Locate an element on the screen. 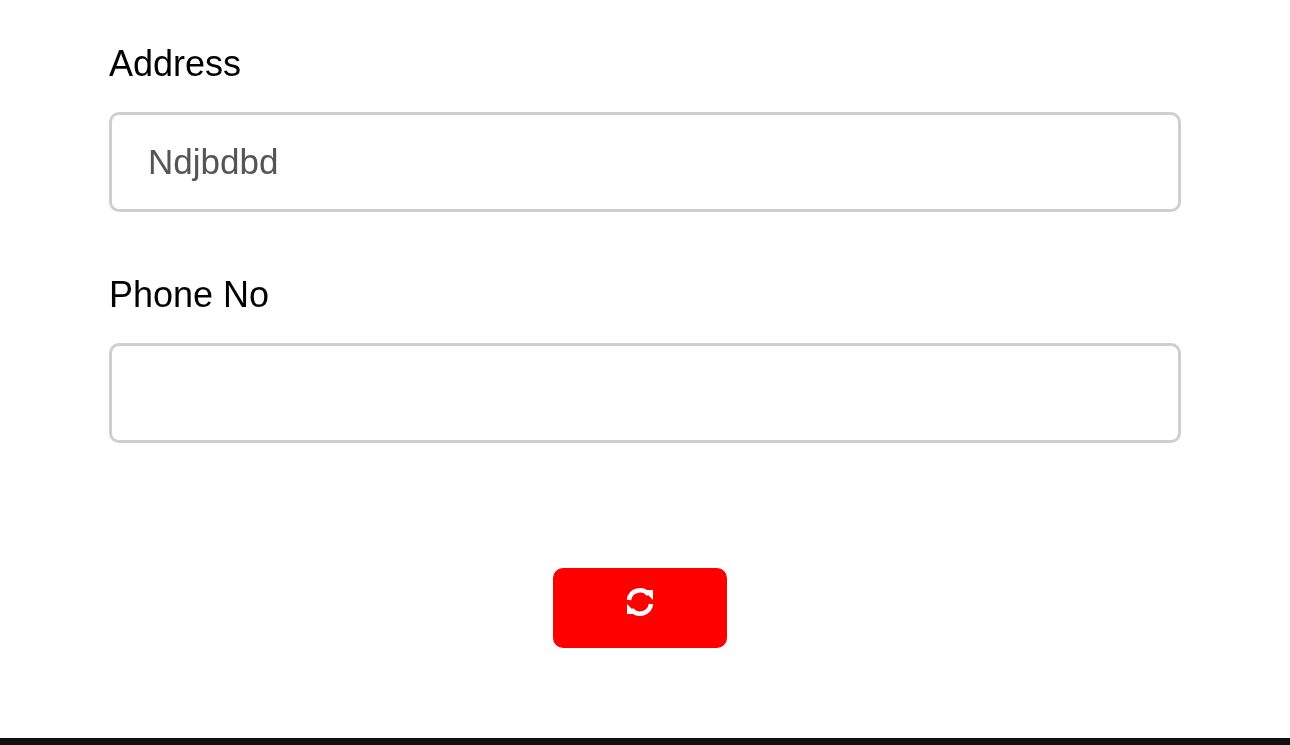 The height and width of the screenshot is (745, 1290). input-field is located at coordinates (645, 393).